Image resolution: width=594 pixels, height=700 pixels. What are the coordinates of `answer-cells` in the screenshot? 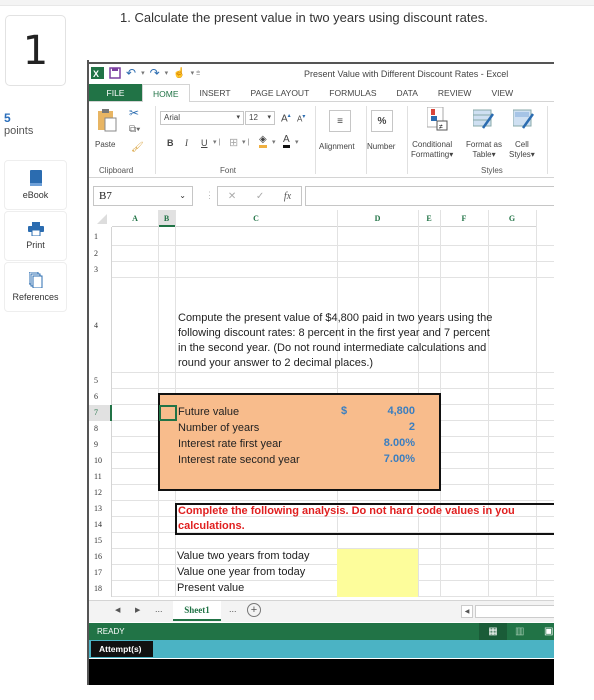 It's located at (377, 573).